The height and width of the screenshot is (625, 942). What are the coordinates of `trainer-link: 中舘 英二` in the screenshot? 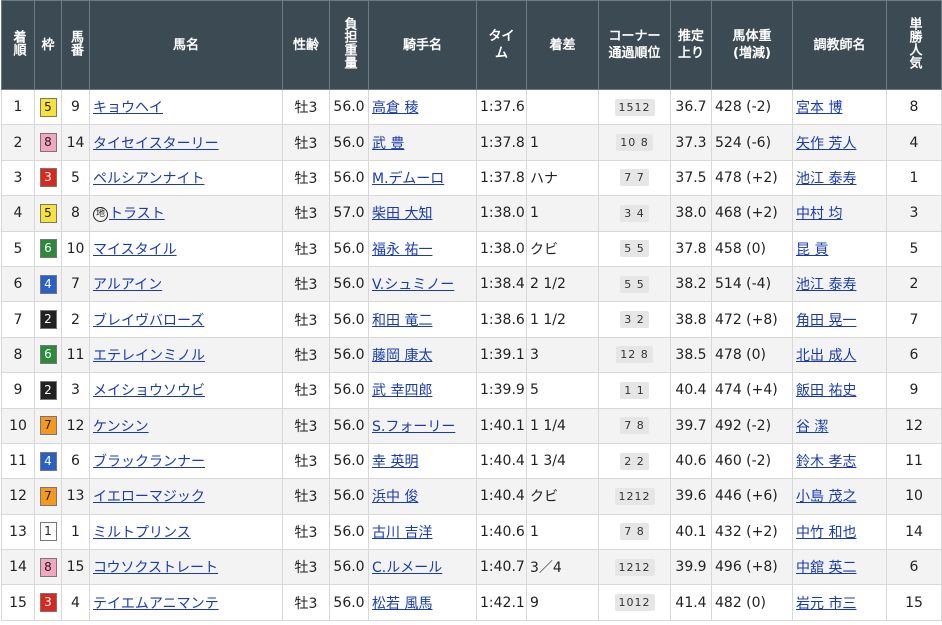 It's located at (826, 568).